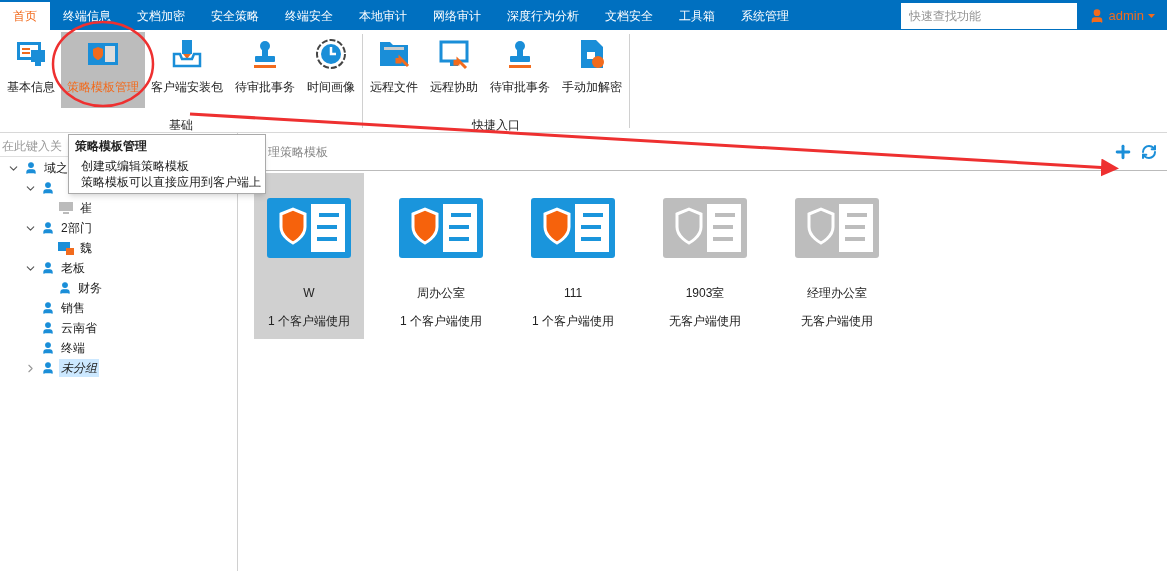  I want to click on template-name: 经理办公室, so click(837, 293).